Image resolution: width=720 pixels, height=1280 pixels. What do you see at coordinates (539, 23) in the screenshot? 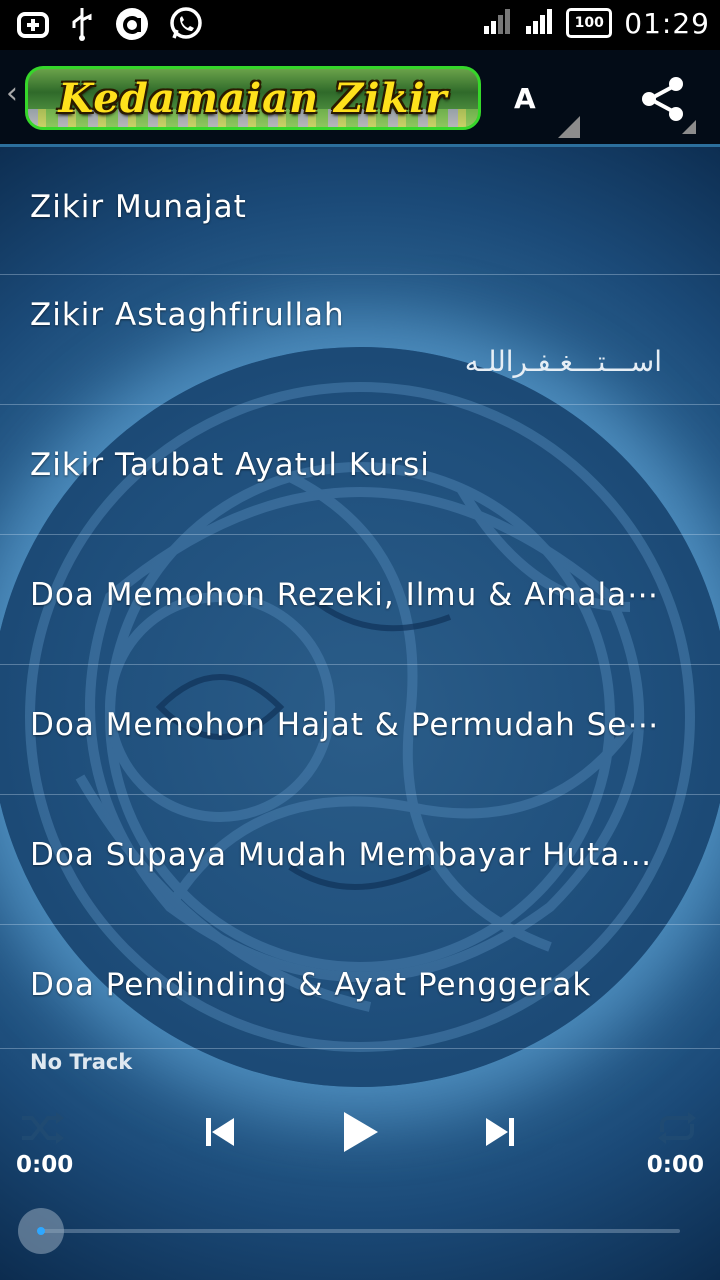
I see `signal-2-icon` at bounding box center [539, 23].